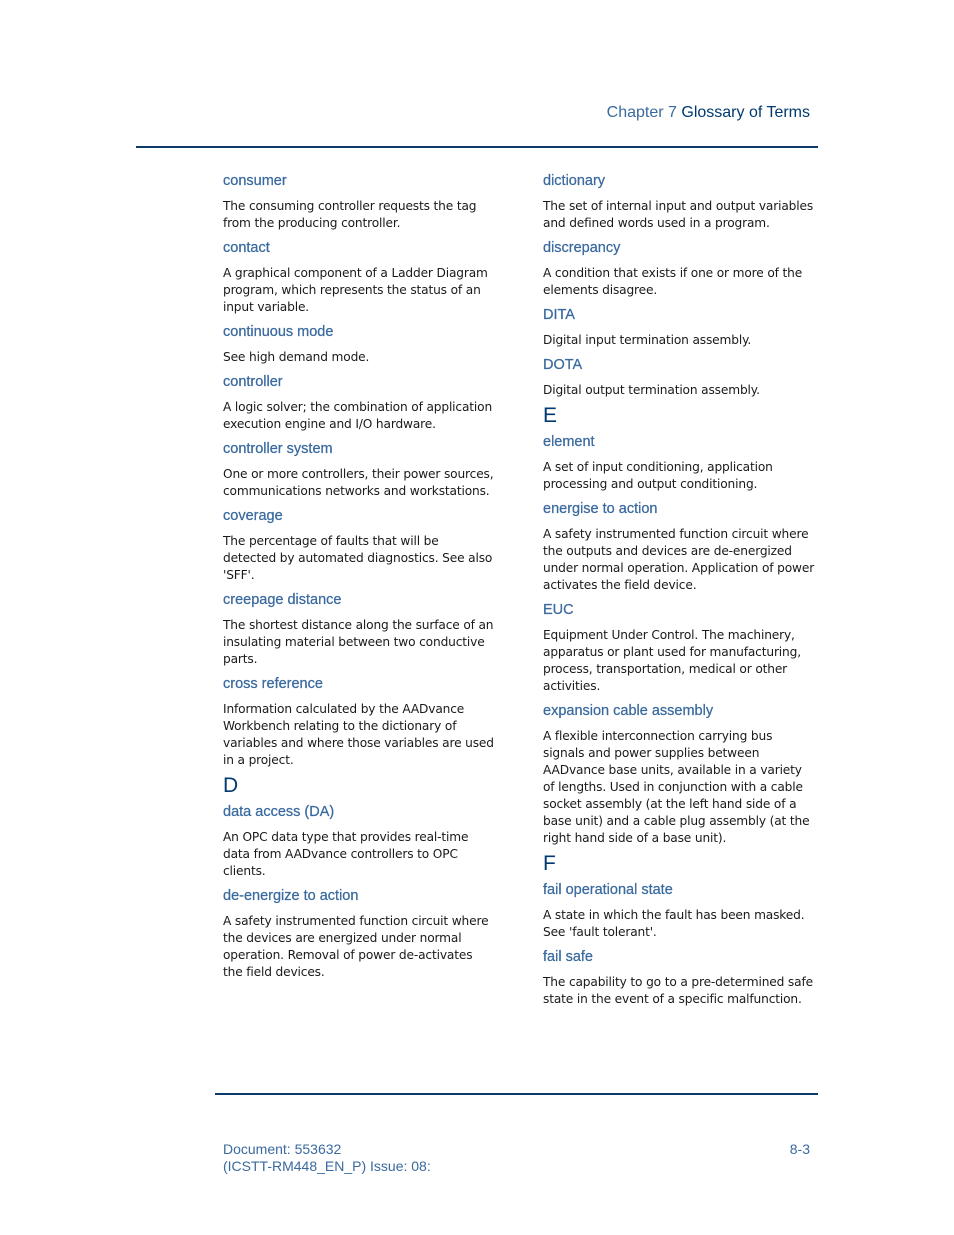 The width and height of the screenshot is (954, 1235). I want to click on glossary-term: continuous mode, so click(278, 332).